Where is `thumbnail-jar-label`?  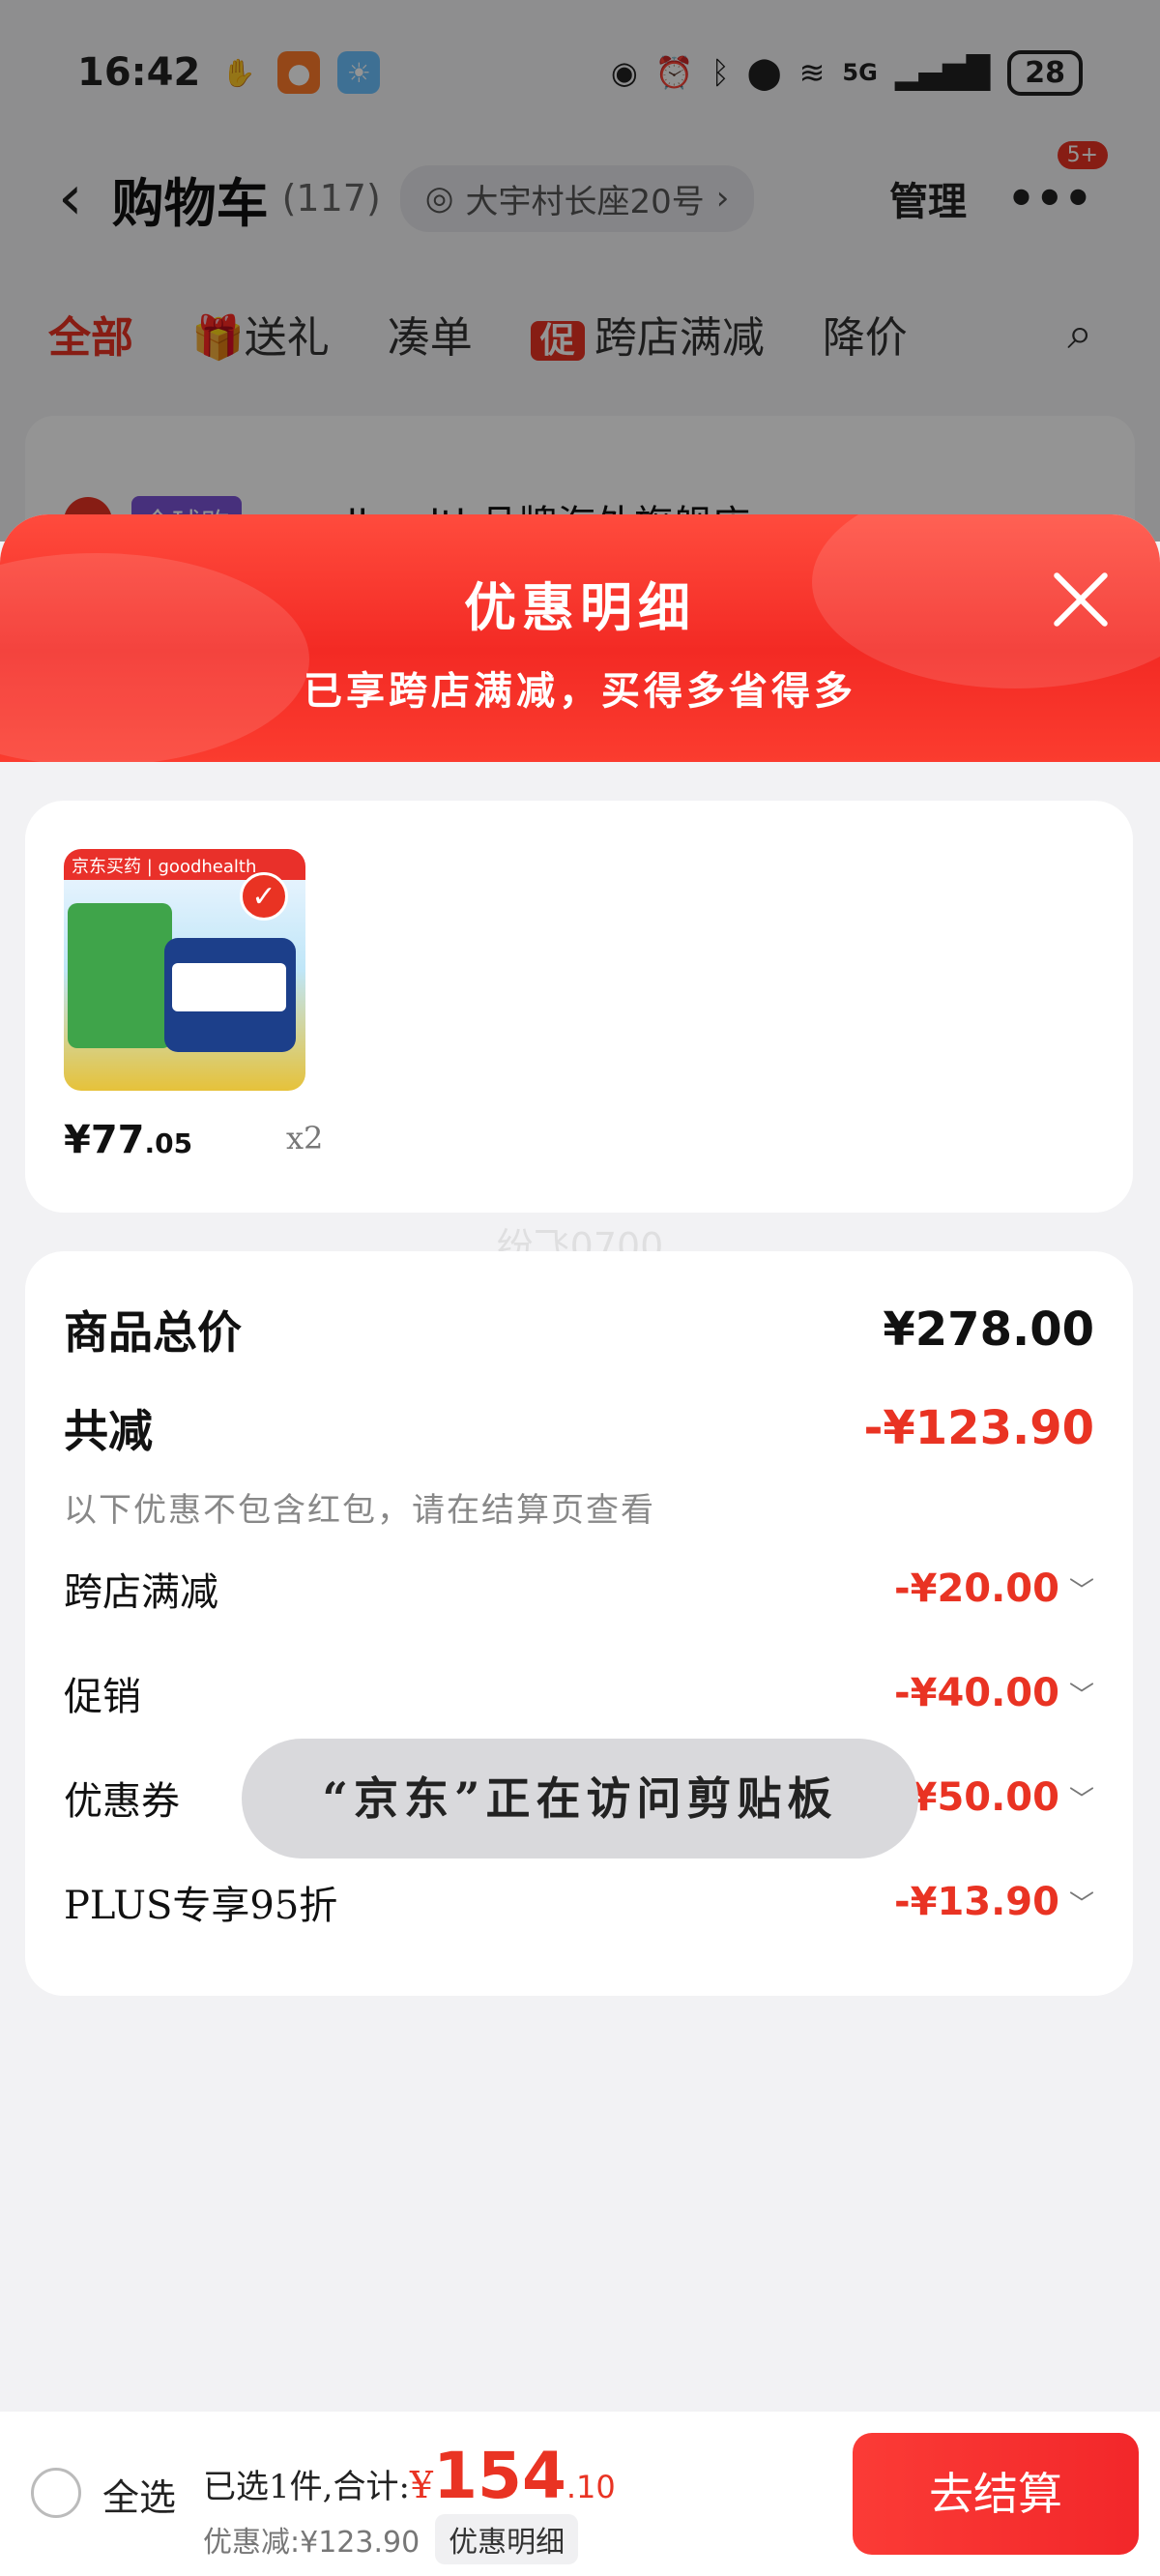 thumbnail-jar-label is located at coordinates (229, 987).